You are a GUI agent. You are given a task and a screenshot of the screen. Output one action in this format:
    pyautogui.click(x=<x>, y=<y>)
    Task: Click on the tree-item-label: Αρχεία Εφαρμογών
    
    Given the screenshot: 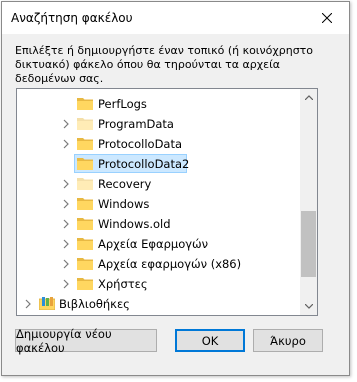 What is the action you would take?
    pyautogui.click(x=153, y=244)
    